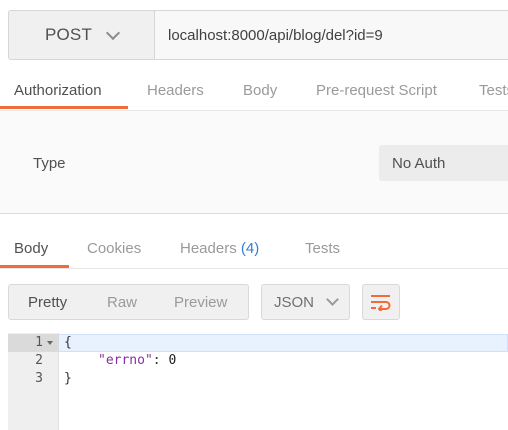 This screenshot has width=508, height=430. Describe the element at coordinates (68, 34) in the screenshot. I see `method-label: POST` at that location.